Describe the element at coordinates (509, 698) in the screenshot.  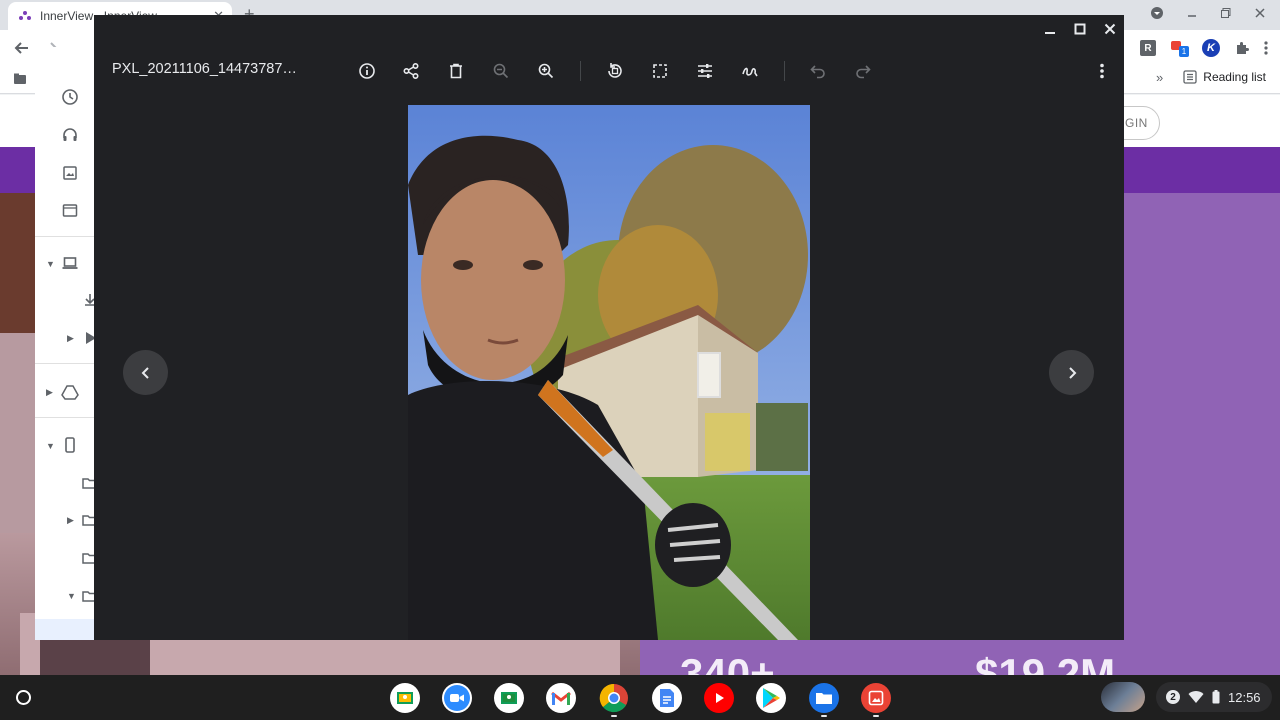
I see `google-classroom-2-app-icon` at that location.